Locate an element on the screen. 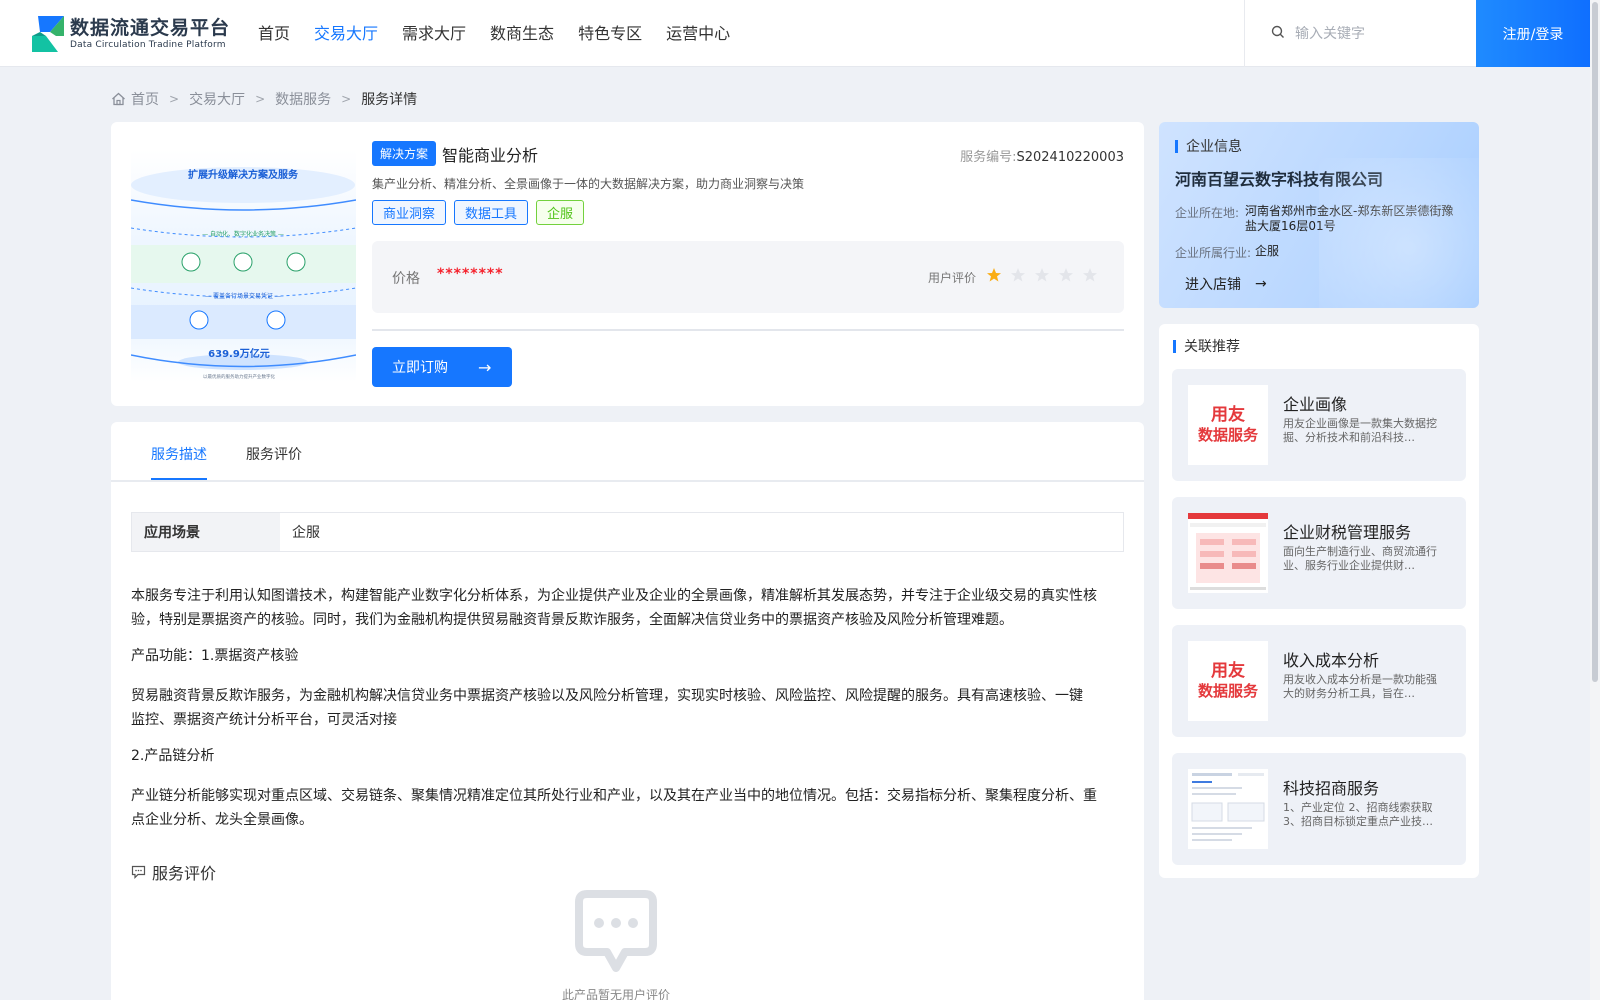  price-value: ******** is located at coordinates (470, 274).